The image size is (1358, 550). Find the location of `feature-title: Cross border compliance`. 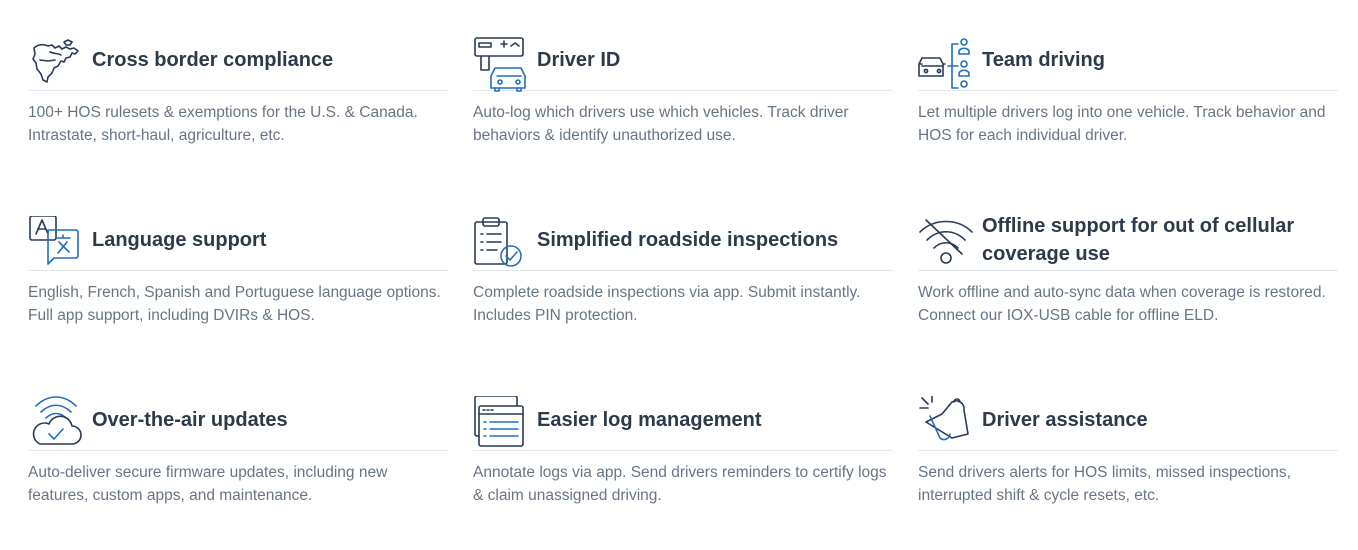

feature-title: Cross border compliance is located at coordinates (213, 60).